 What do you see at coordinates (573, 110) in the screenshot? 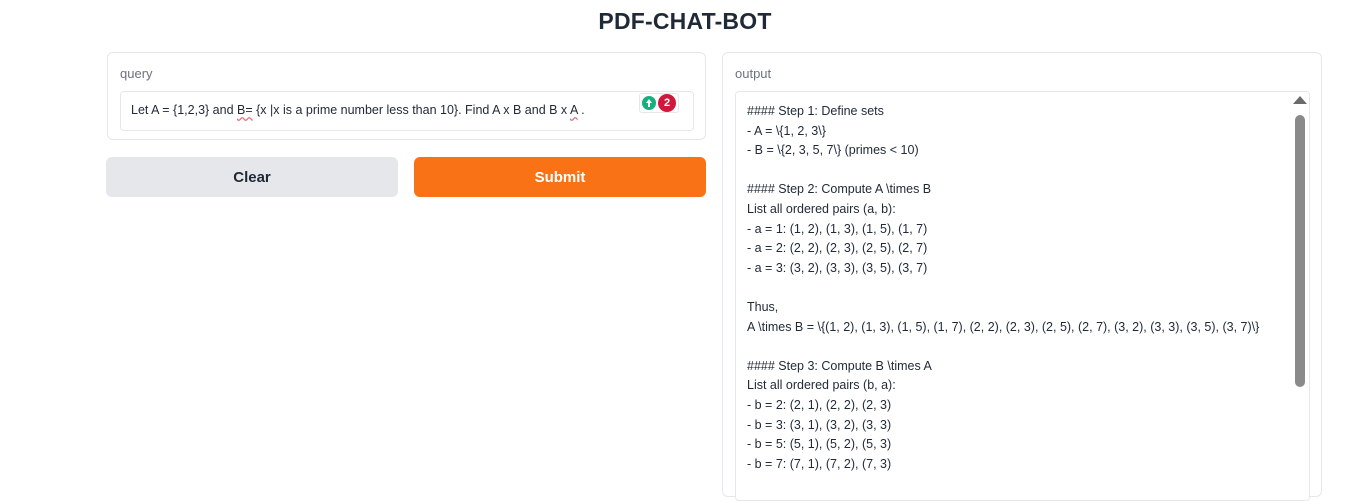
I see `query-text-part: A` at bounding box center [573, 110].